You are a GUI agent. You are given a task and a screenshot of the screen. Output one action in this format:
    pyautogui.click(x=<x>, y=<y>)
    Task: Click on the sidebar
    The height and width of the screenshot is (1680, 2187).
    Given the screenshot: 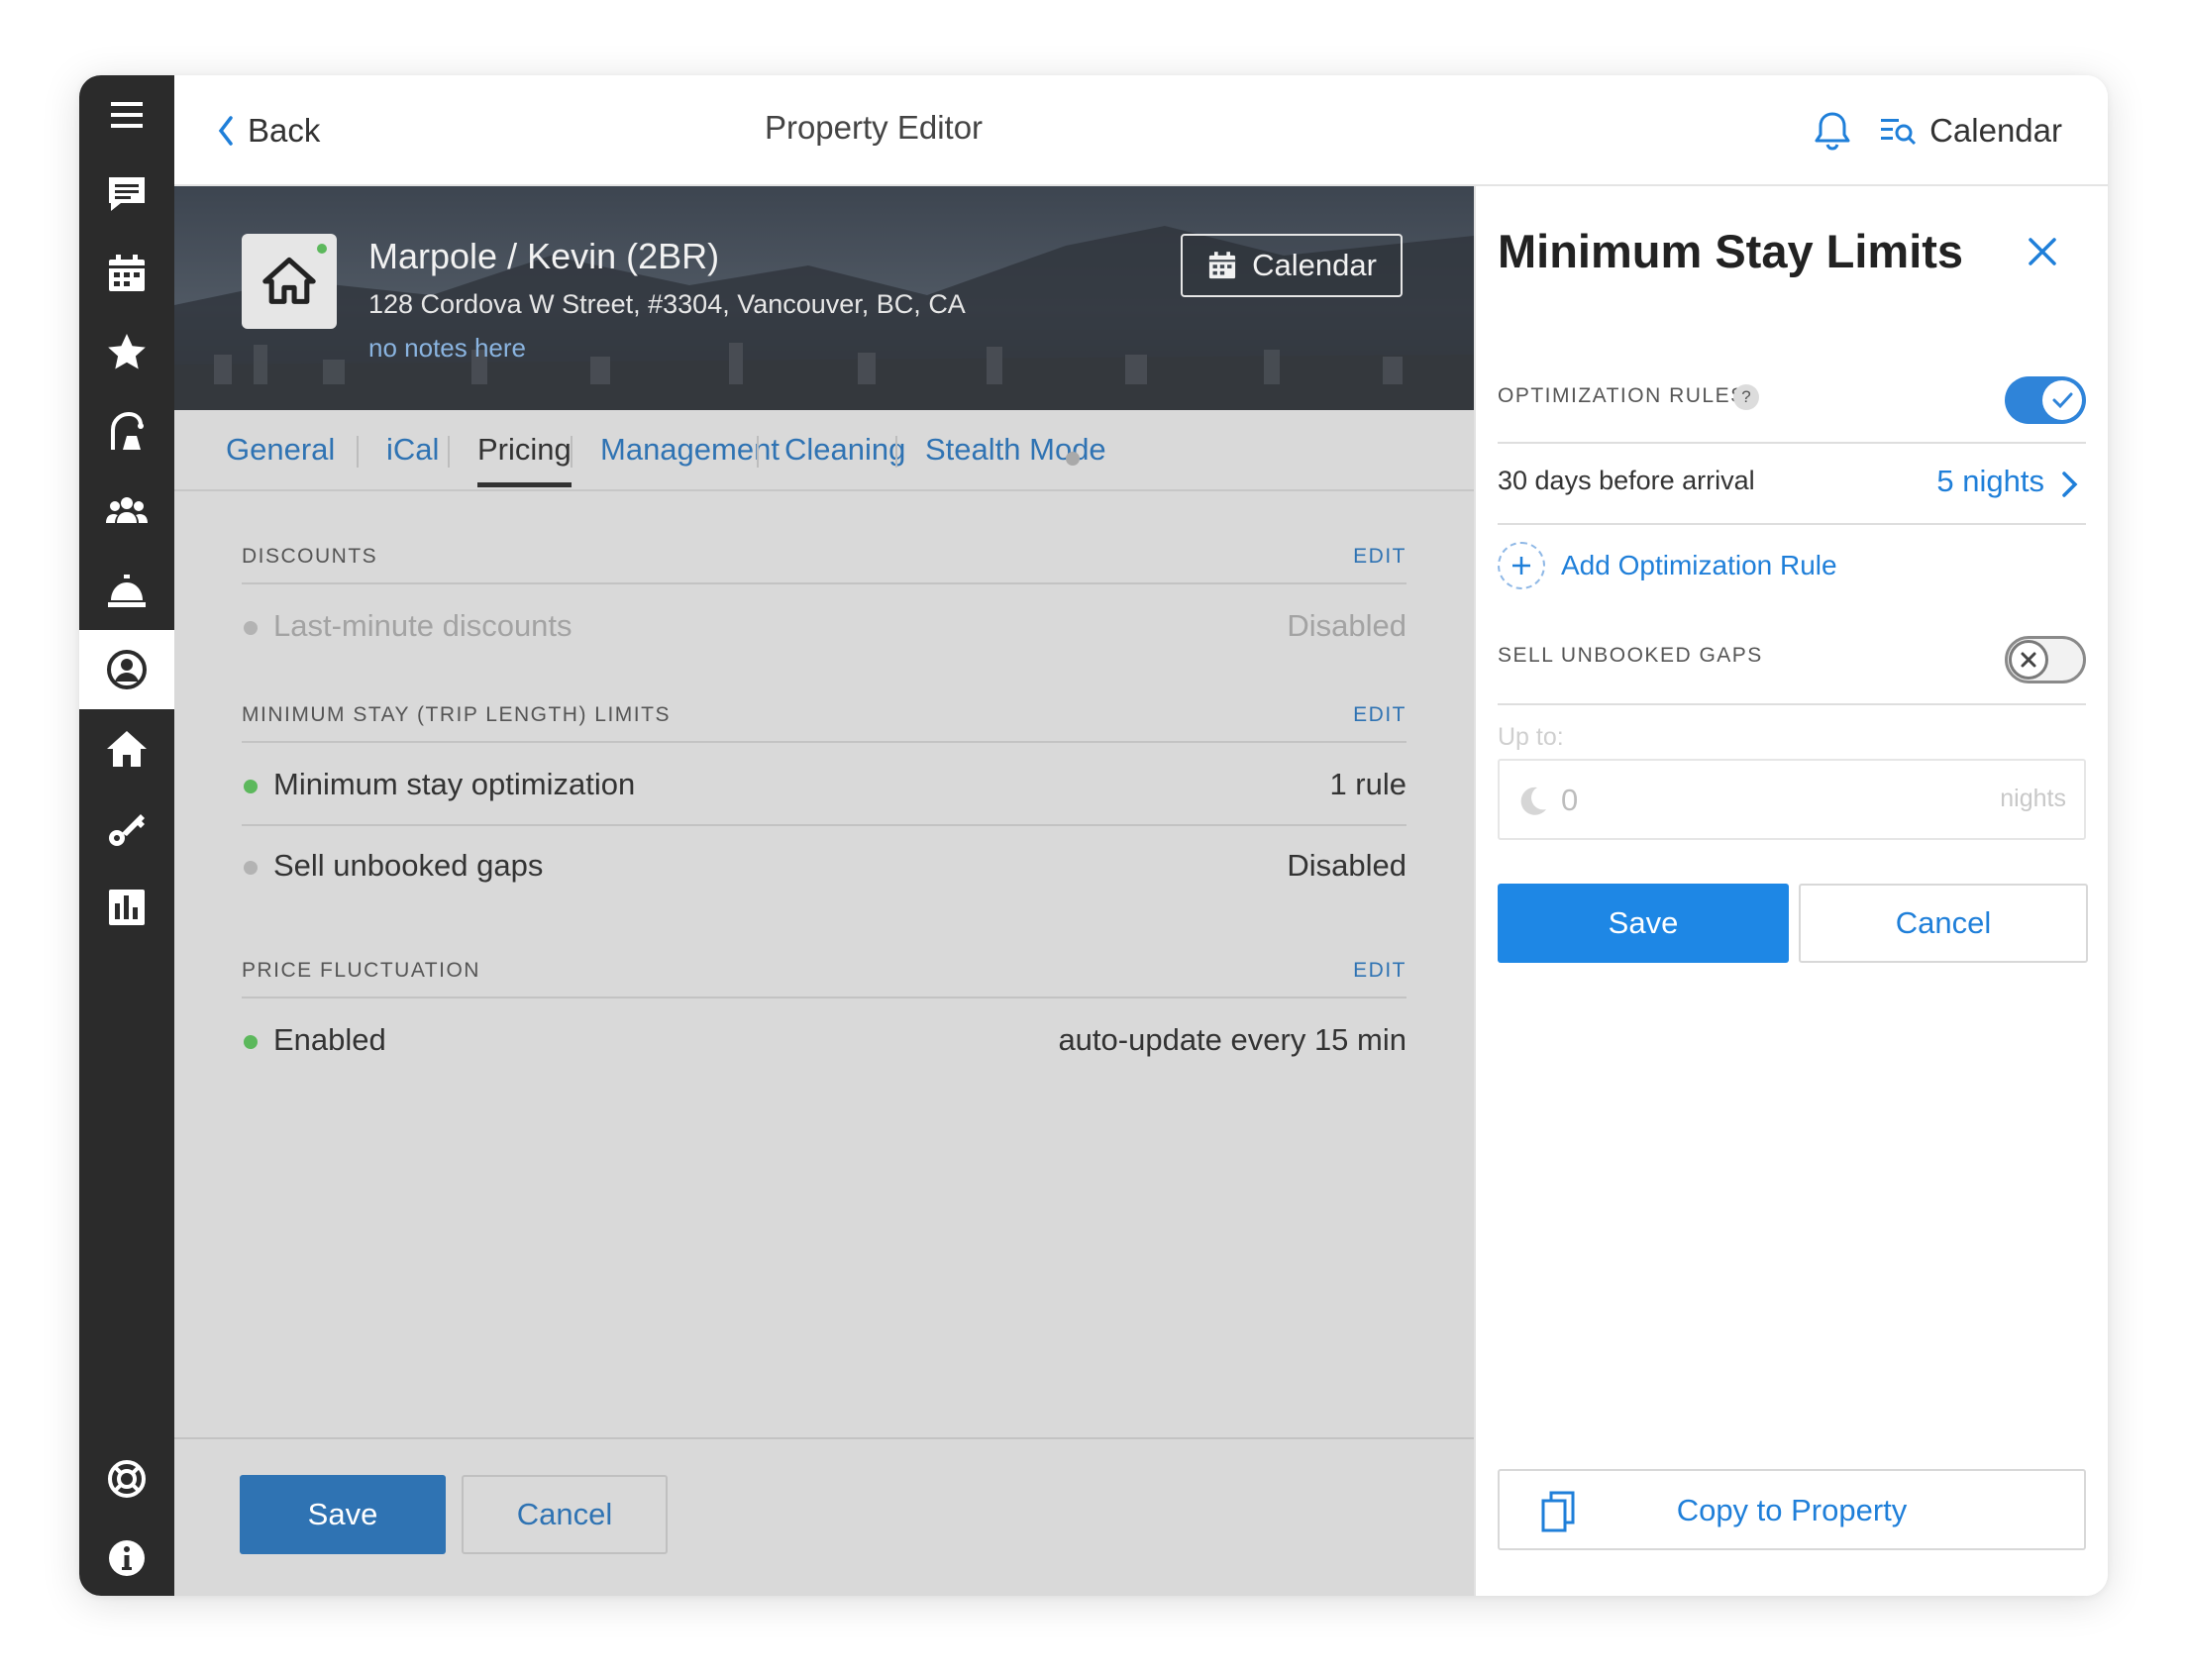 What is the action you would take?
    pyautogui.click(x=126, y=835)
    